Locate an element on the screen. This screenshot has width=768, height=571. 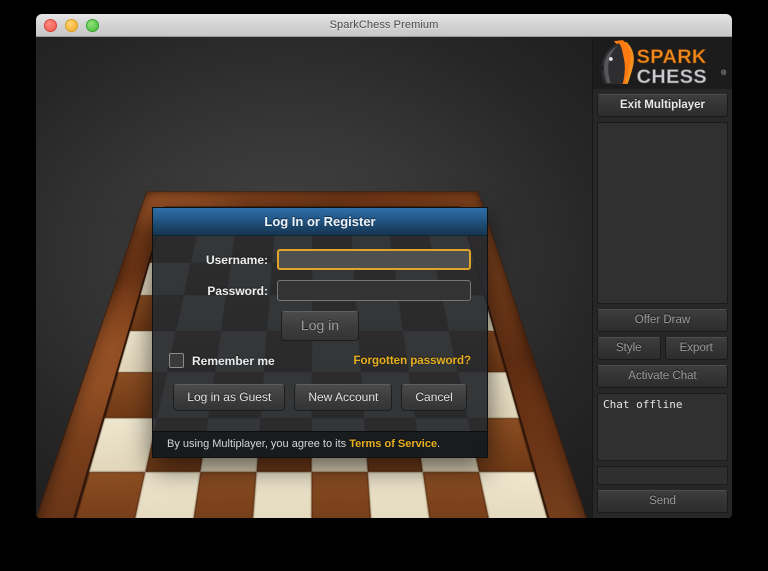
login-button-row: Log in is located at coordinates (320, 326).